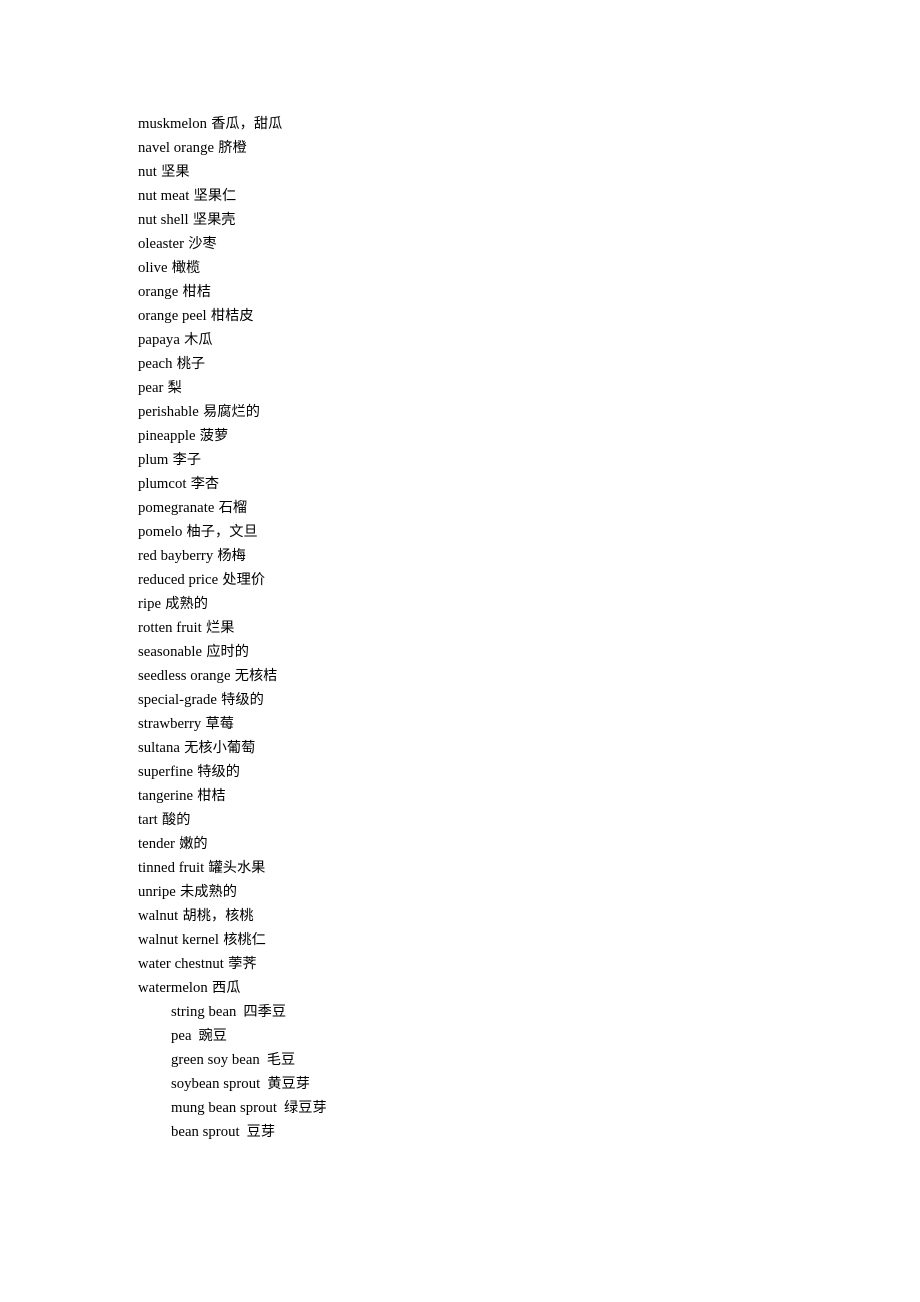  I want to click on entry-gloss: 荸荠, so click(242, 964).